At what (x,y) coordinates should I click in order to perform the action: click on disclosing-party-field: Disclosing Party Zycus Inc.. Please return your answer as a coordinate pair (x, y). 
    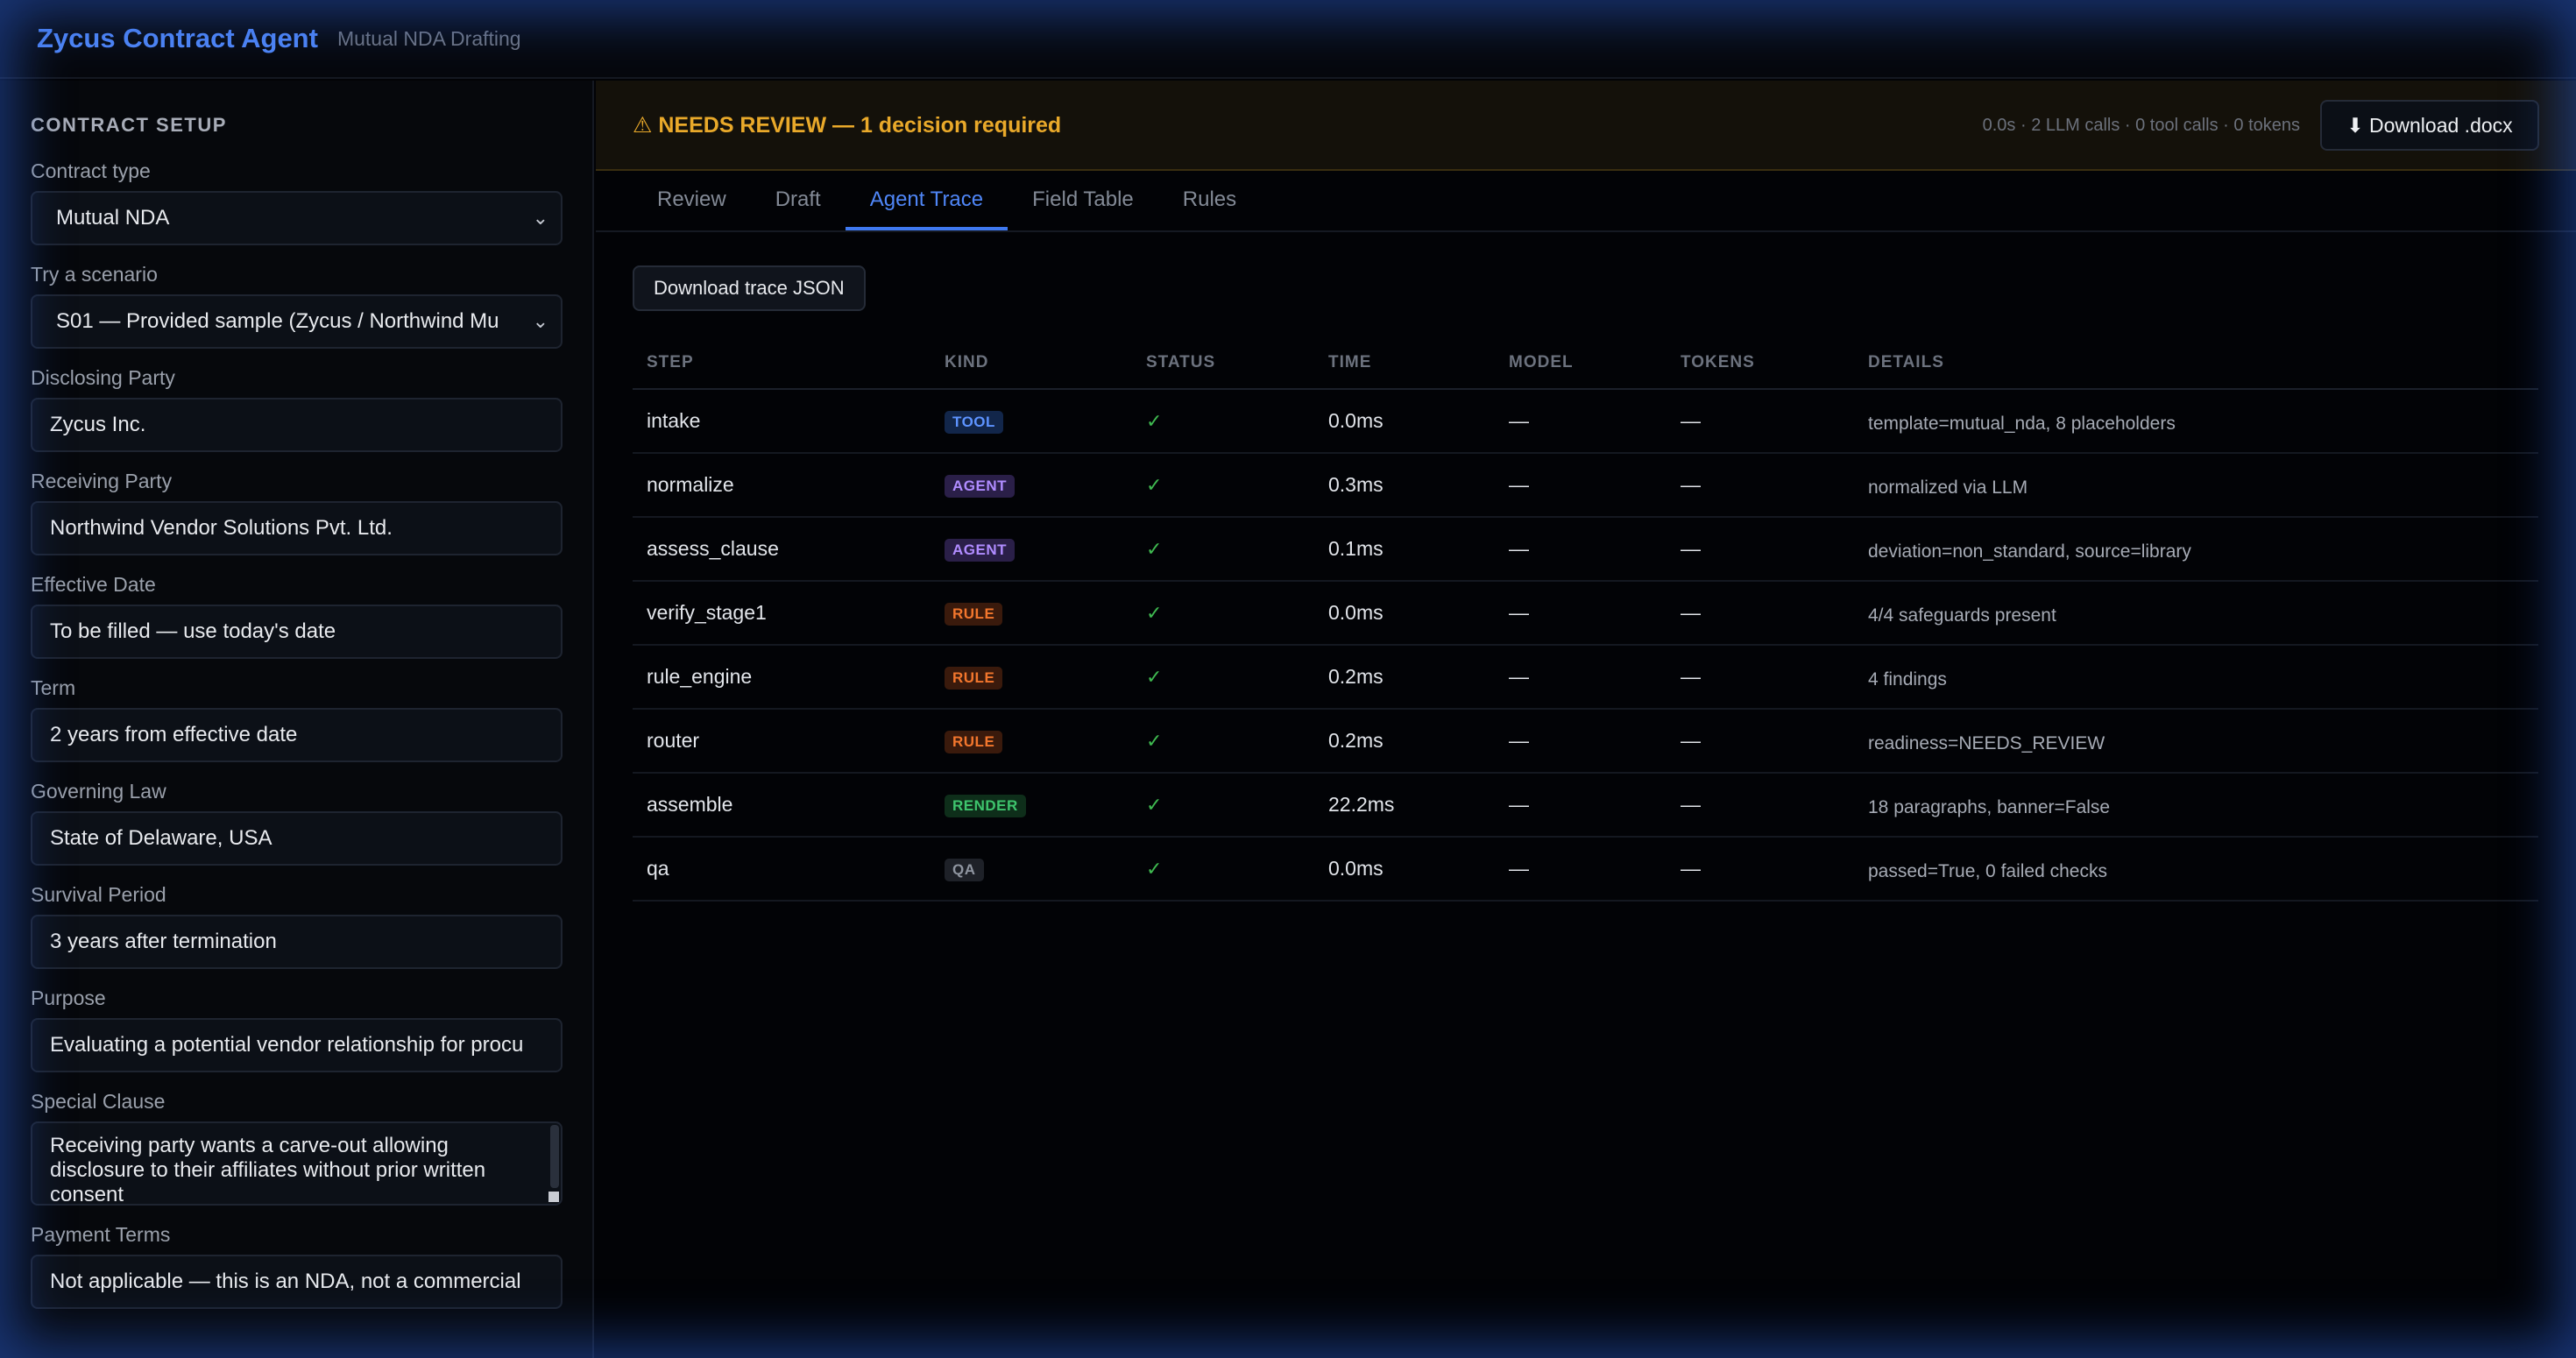
    Looking at the image, I should click on (297, 407).